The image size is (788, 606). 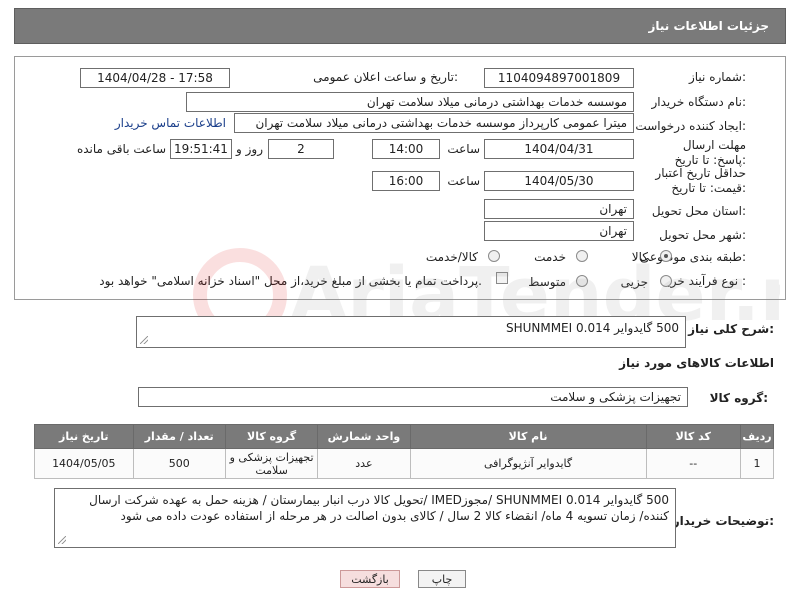 I want to click on requester-label: ایجاد کننده درخواست:, so click(x=690, y=126).